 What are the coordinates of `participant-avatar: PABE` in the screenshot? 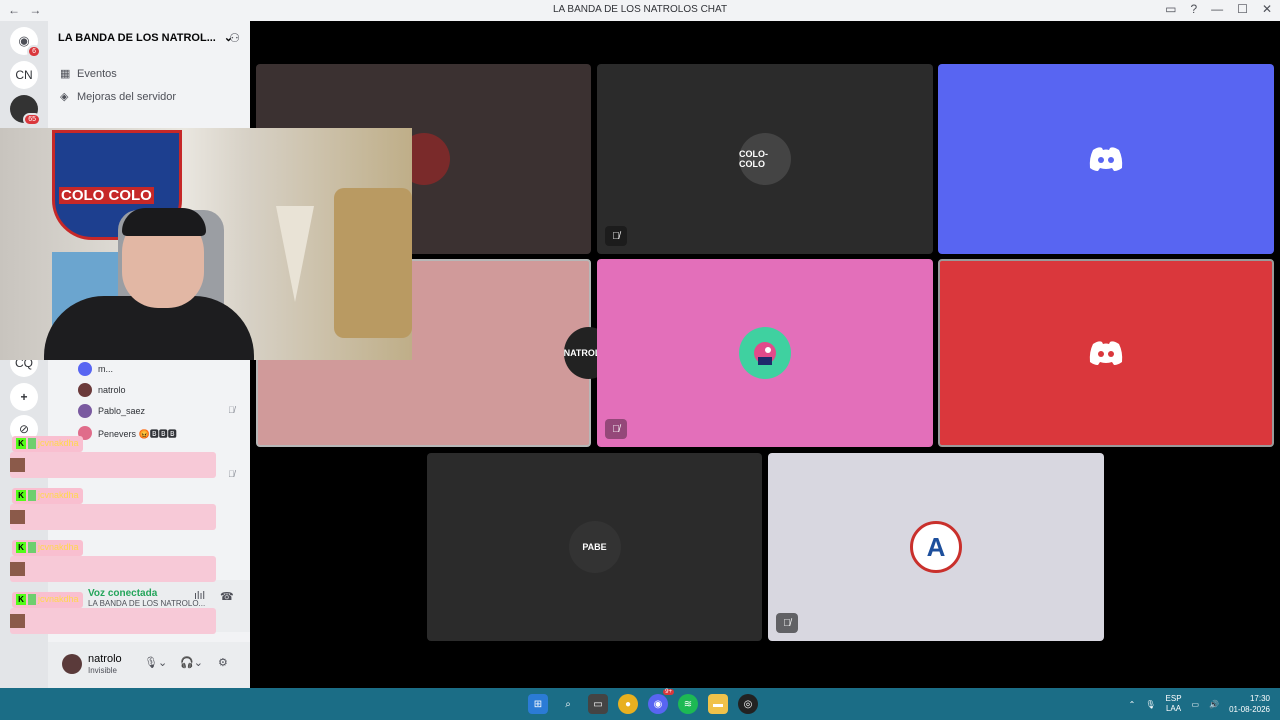 It's located at (594, 547).